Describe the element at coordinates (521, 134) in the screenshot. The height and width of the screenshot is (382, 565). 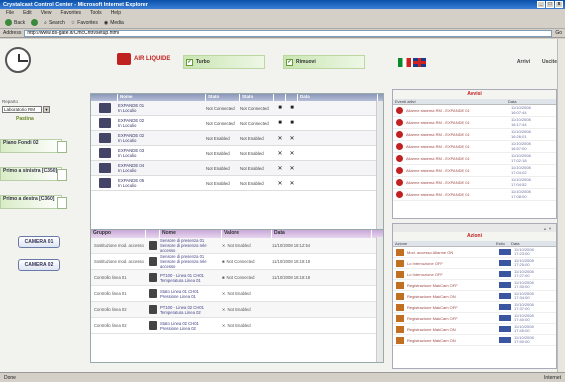
I see `alarm-timestamp: 11/10/2008 16:26:01` at that location.